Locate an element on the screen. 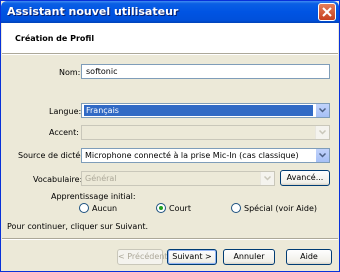  training-radio-none is located at coordinates (84, 208).